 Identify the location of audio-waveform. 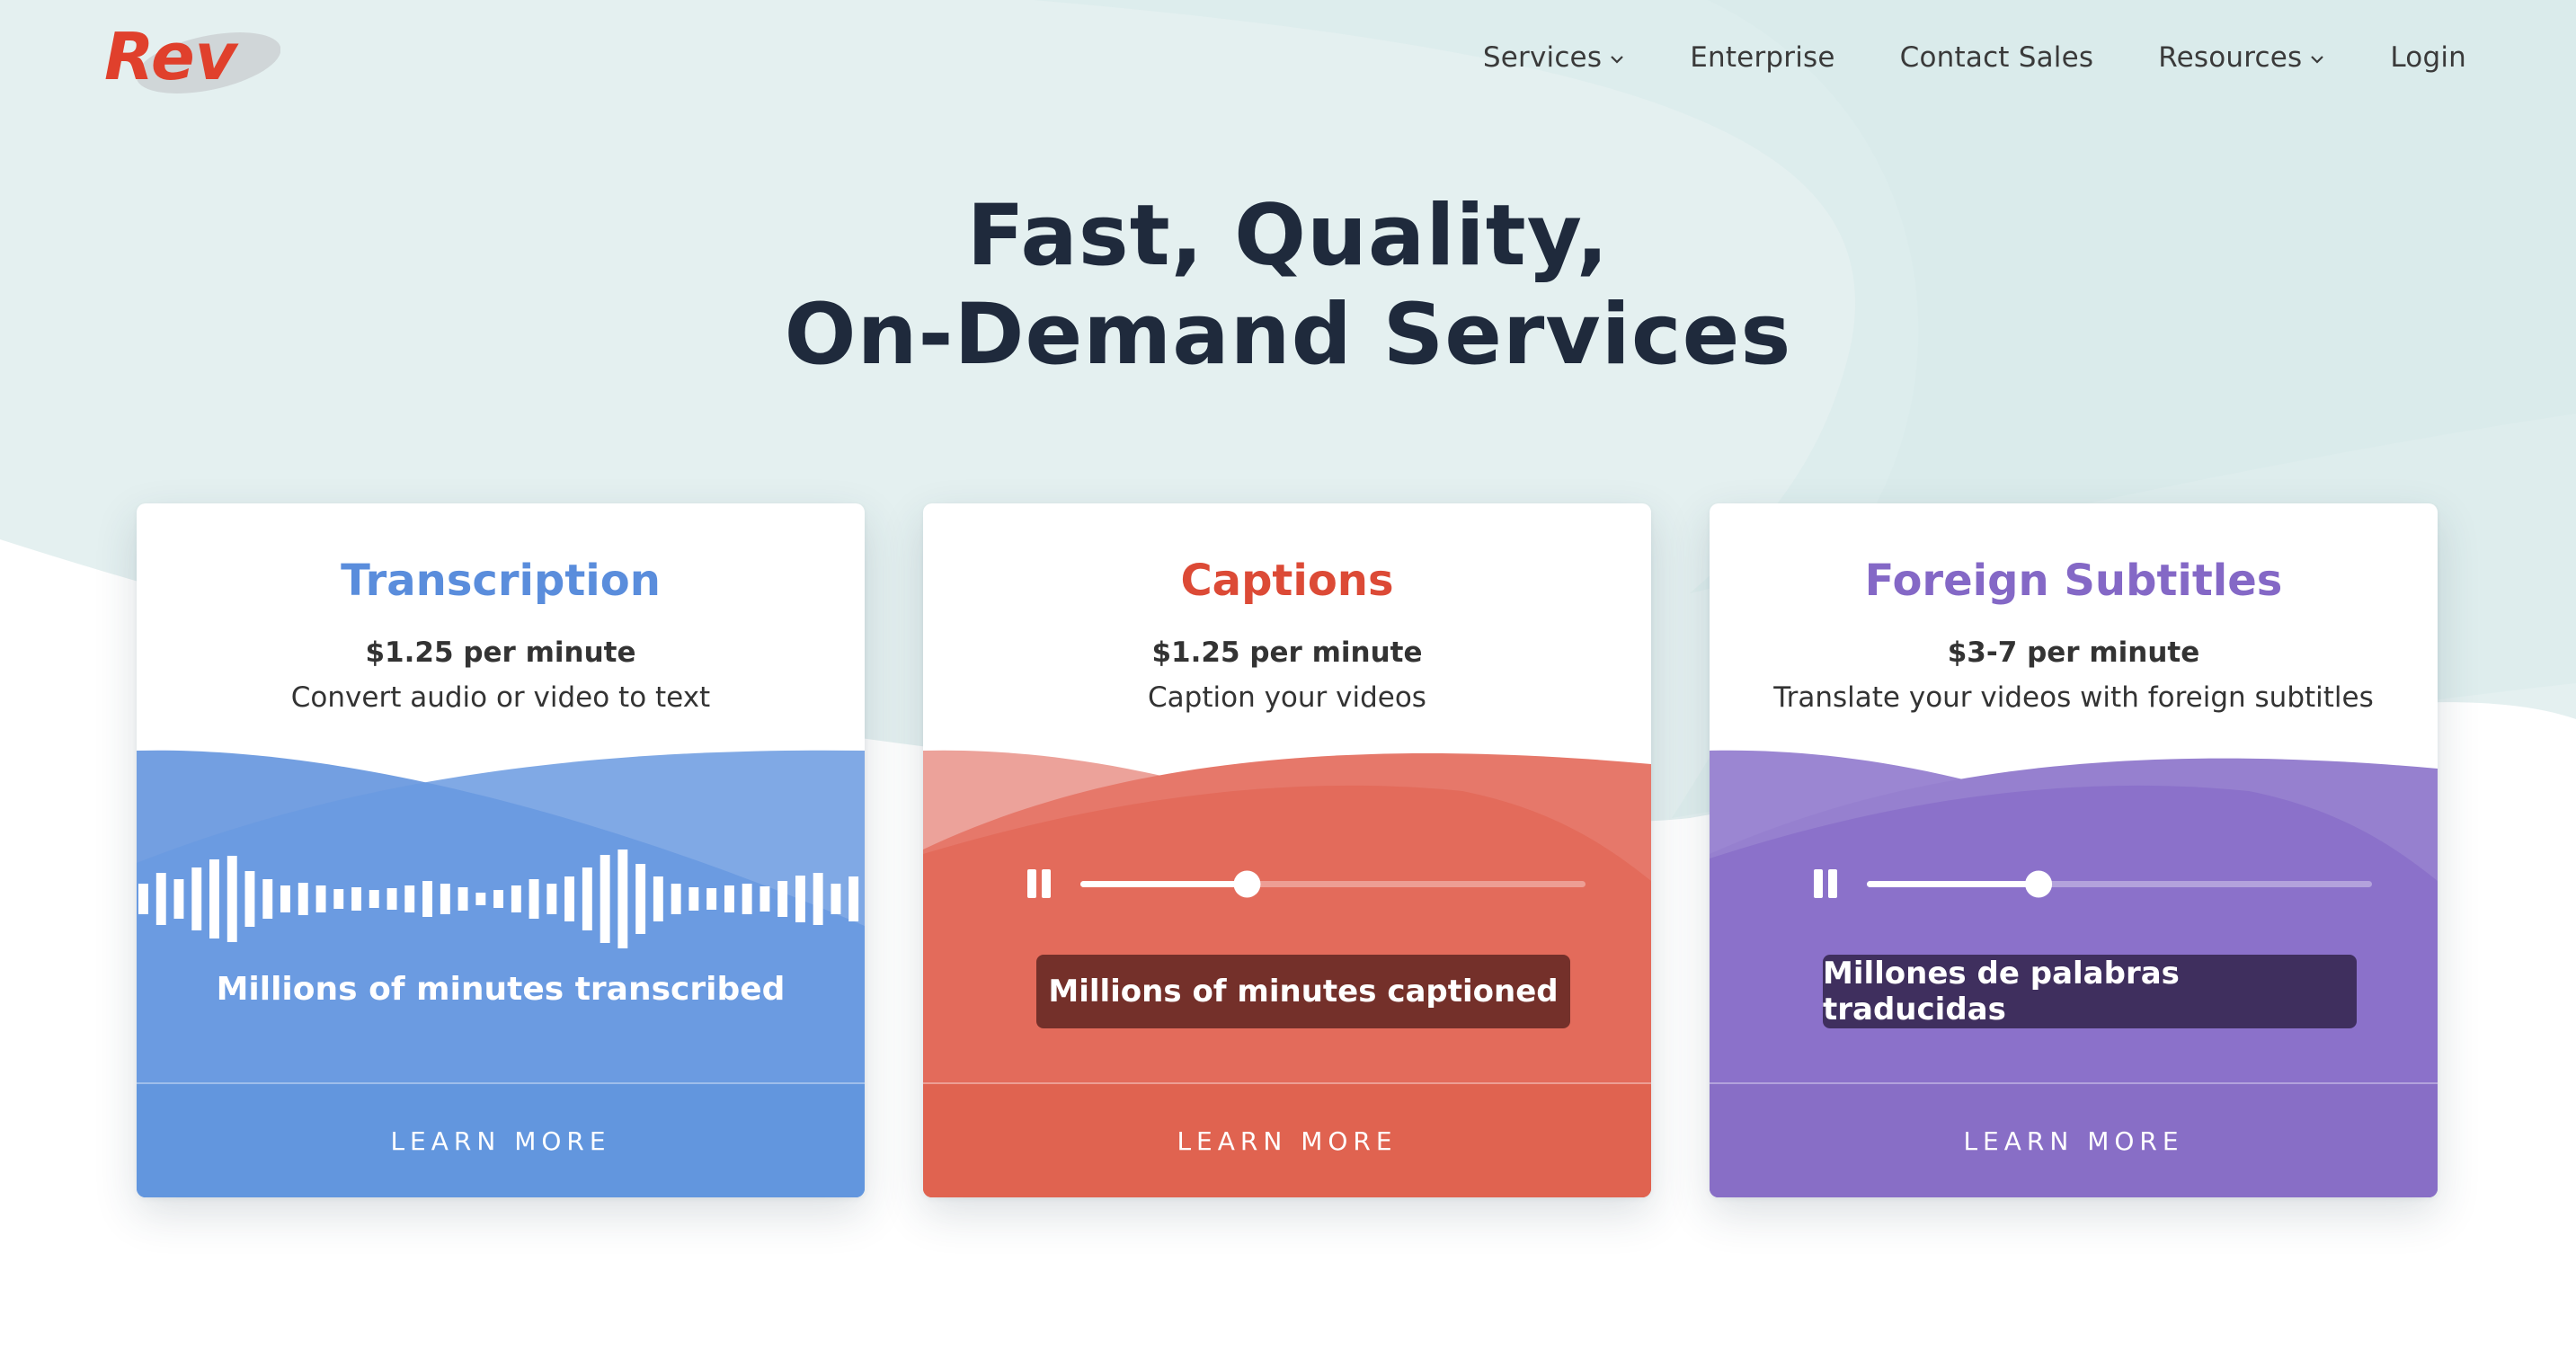
(499, 899).